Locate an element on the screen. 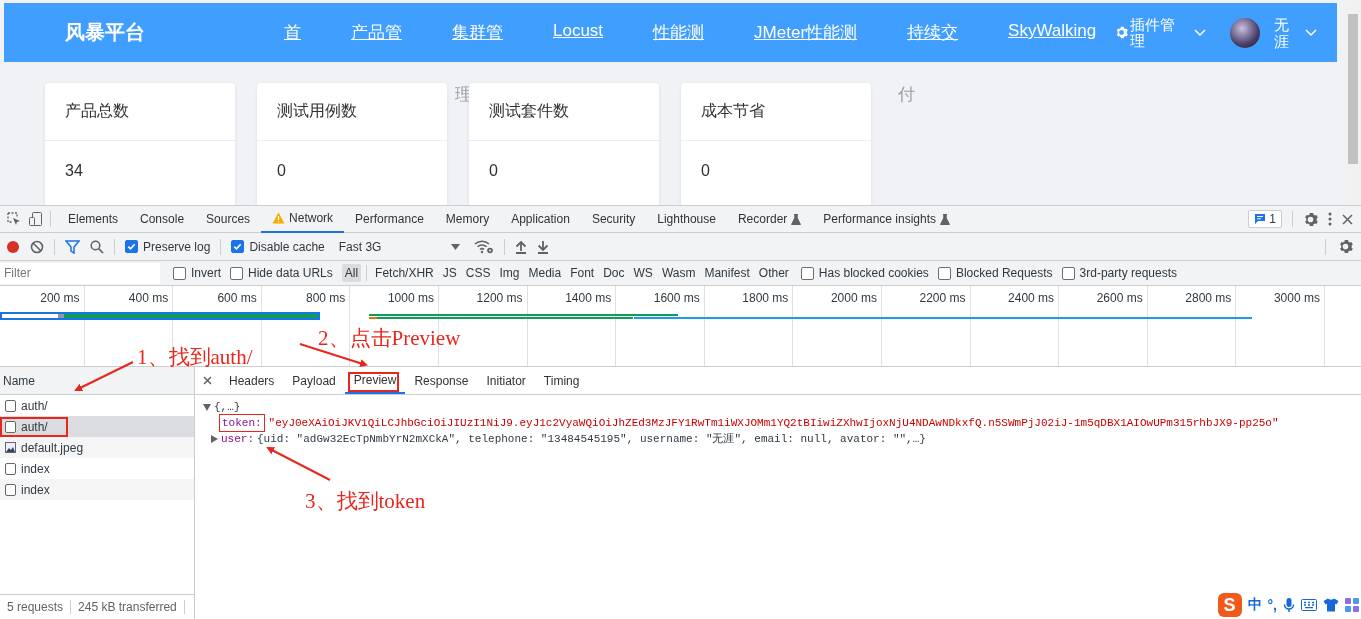 This screenshot has width=1361, height=619. filter-checkbox: Blocked Requests is located at coordinates (995, 273).